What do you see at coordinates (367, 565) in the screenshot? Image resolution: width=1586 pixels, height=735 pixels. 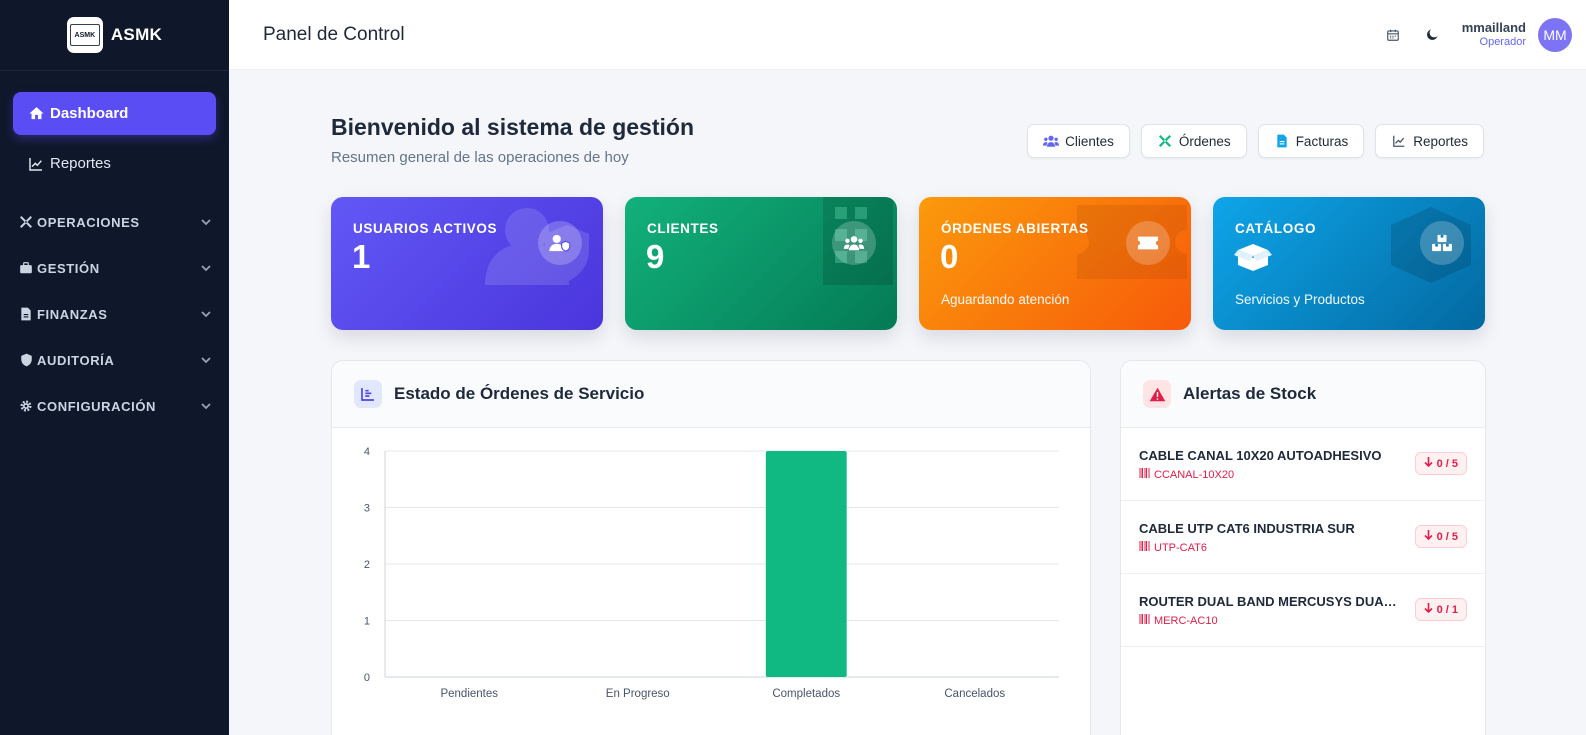 I see `y-tick-label: 2` at bounding box center [367, 565].